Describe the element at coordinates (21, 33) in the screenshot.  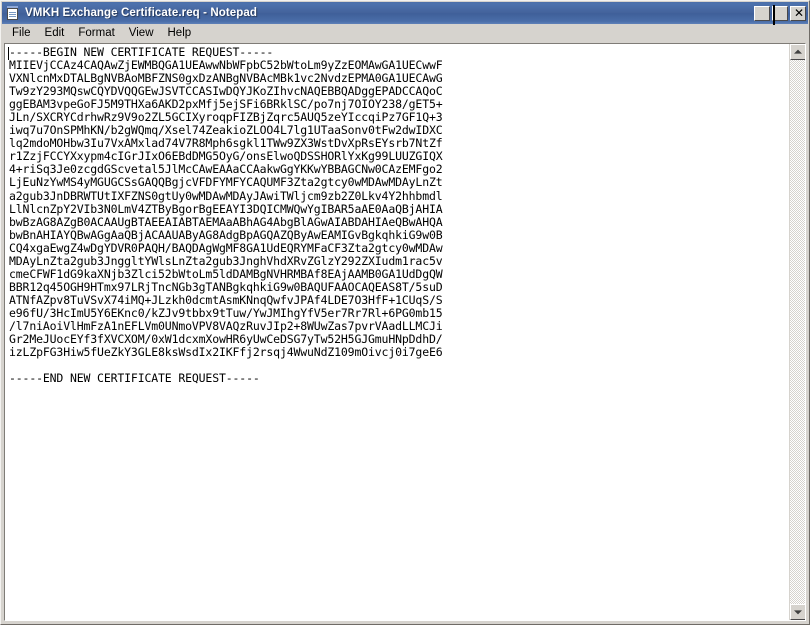
I see `menu-item-file: File` at that location.